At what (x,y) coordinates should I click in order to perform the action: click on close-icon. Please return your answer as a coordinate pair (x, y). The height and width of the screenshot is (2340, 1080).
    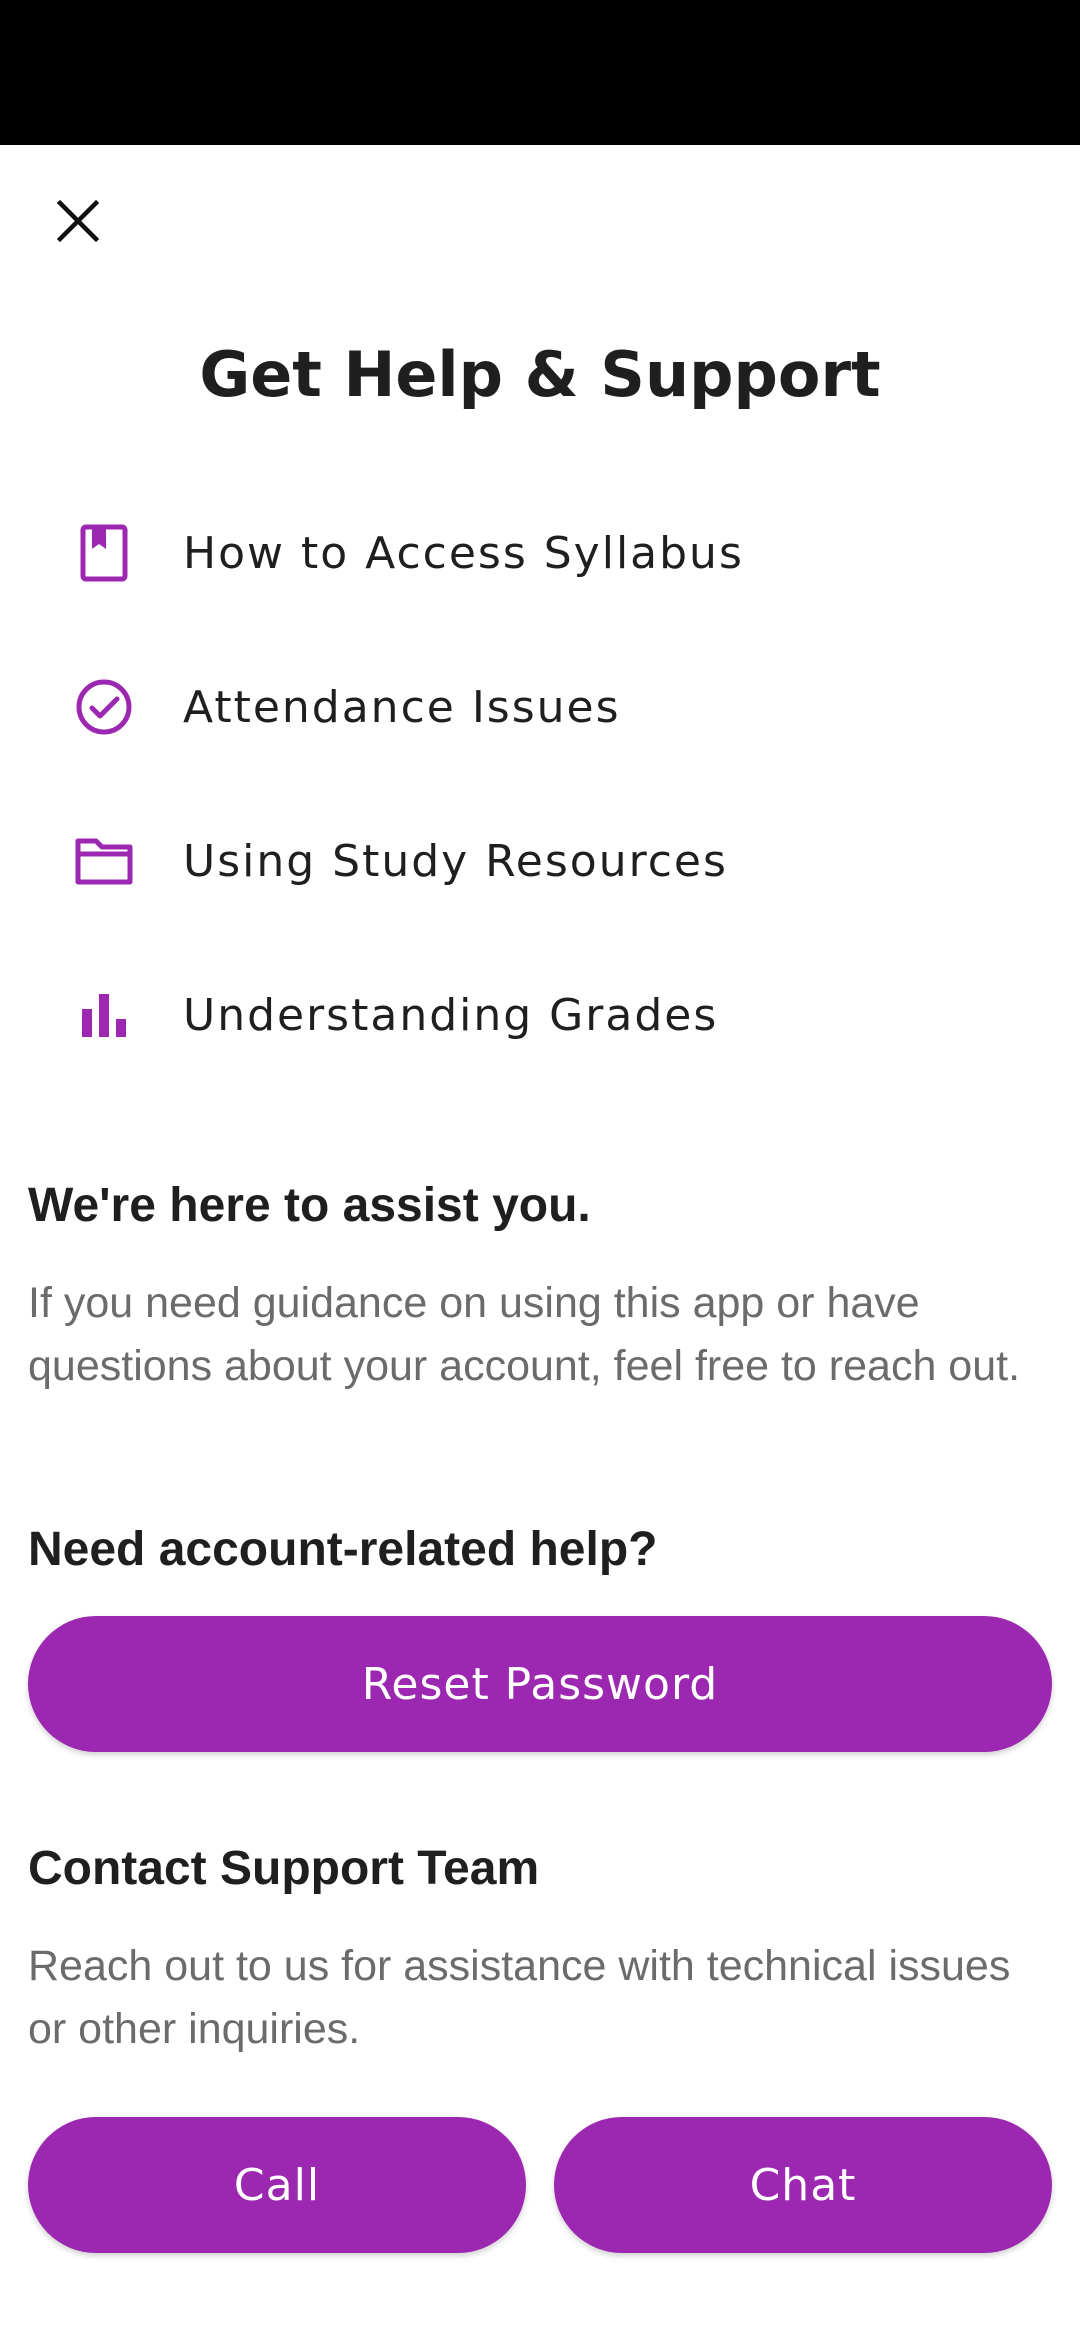
    Looking at the image, I should click on (78, 223).